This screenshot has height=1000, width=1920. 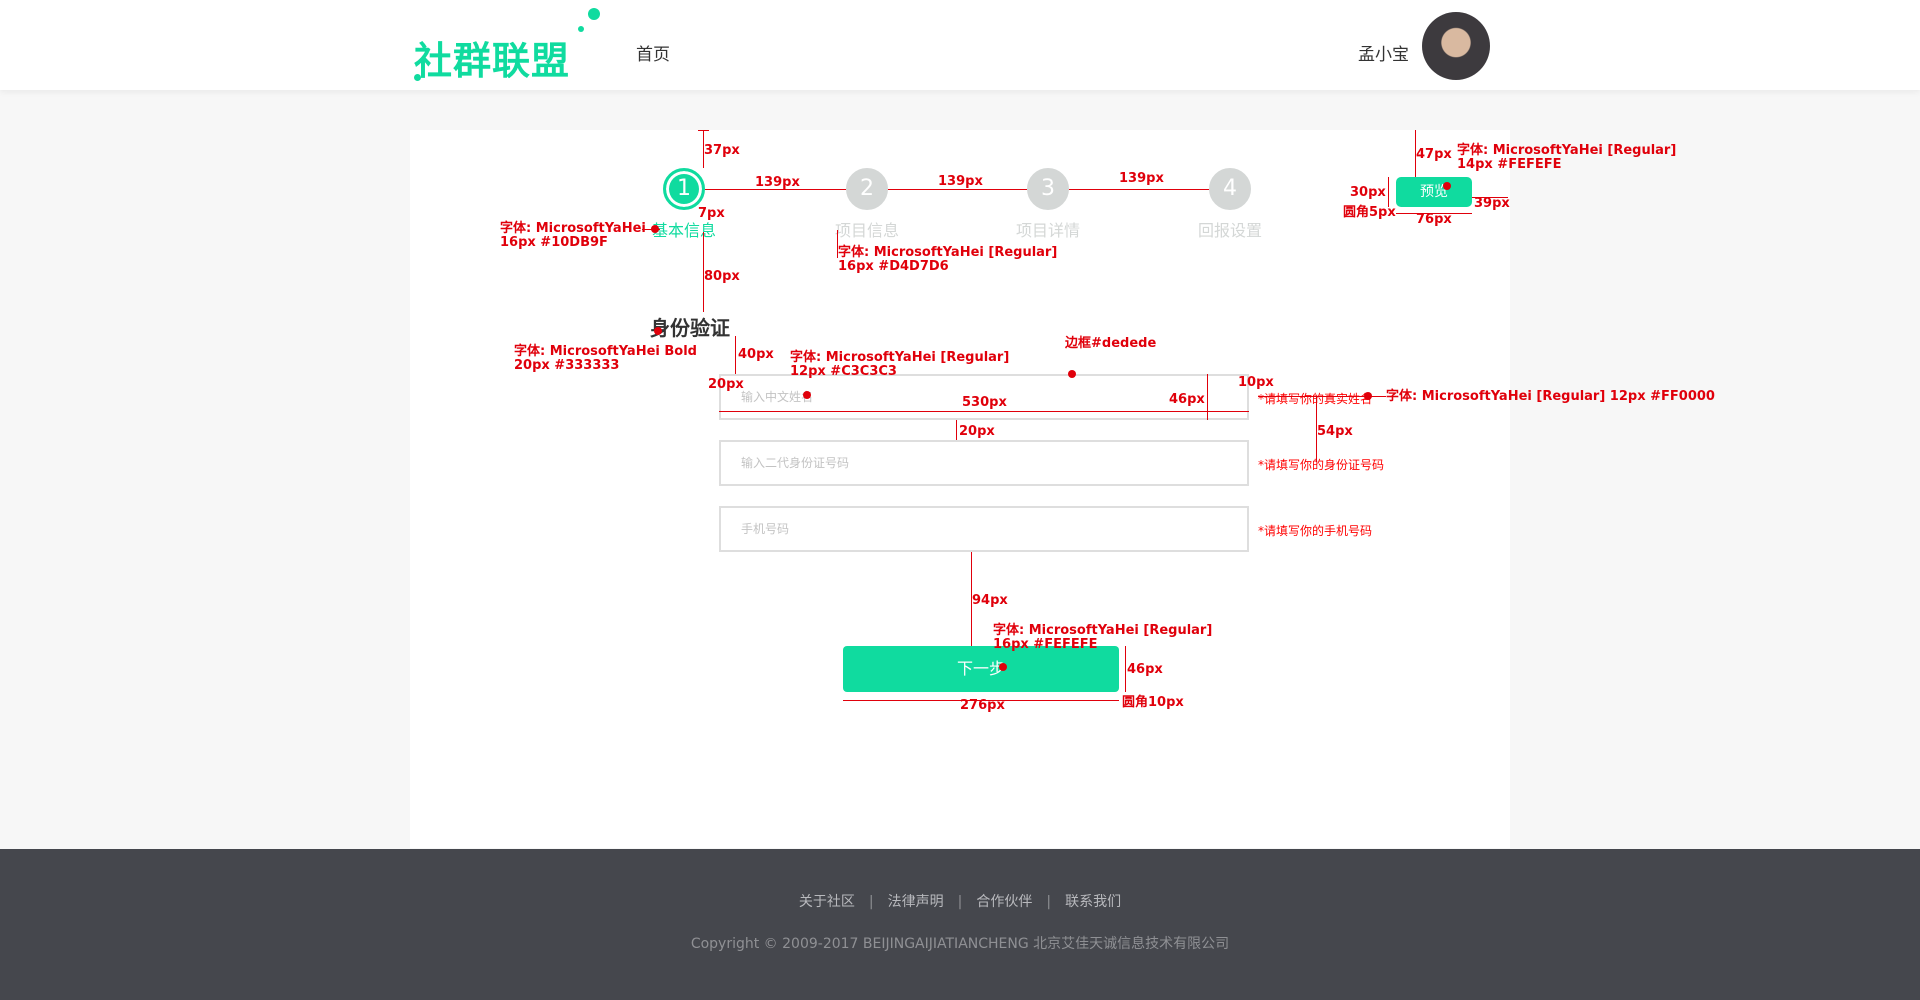 What do you see at coordinates (1456, 46) in the screenshot?
I see `user-avatar` at bounding box center [1456, 46].